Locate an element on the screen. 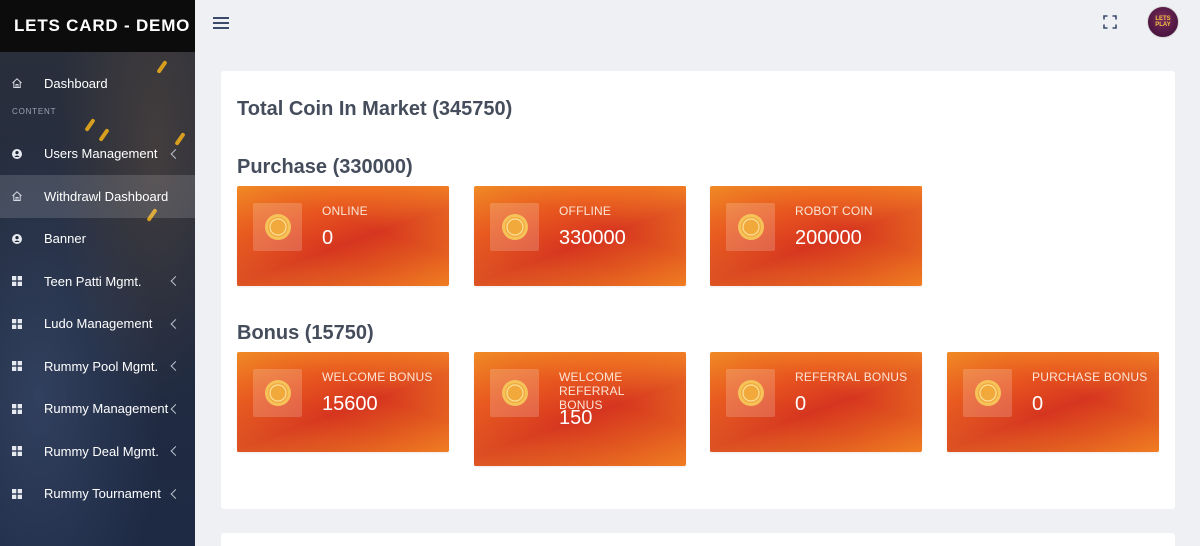 The width and height of the screenshot is (1200, 546). stat-card-robot-coin: ROBOT COIN 200000 is located at coordinates (816, 236).